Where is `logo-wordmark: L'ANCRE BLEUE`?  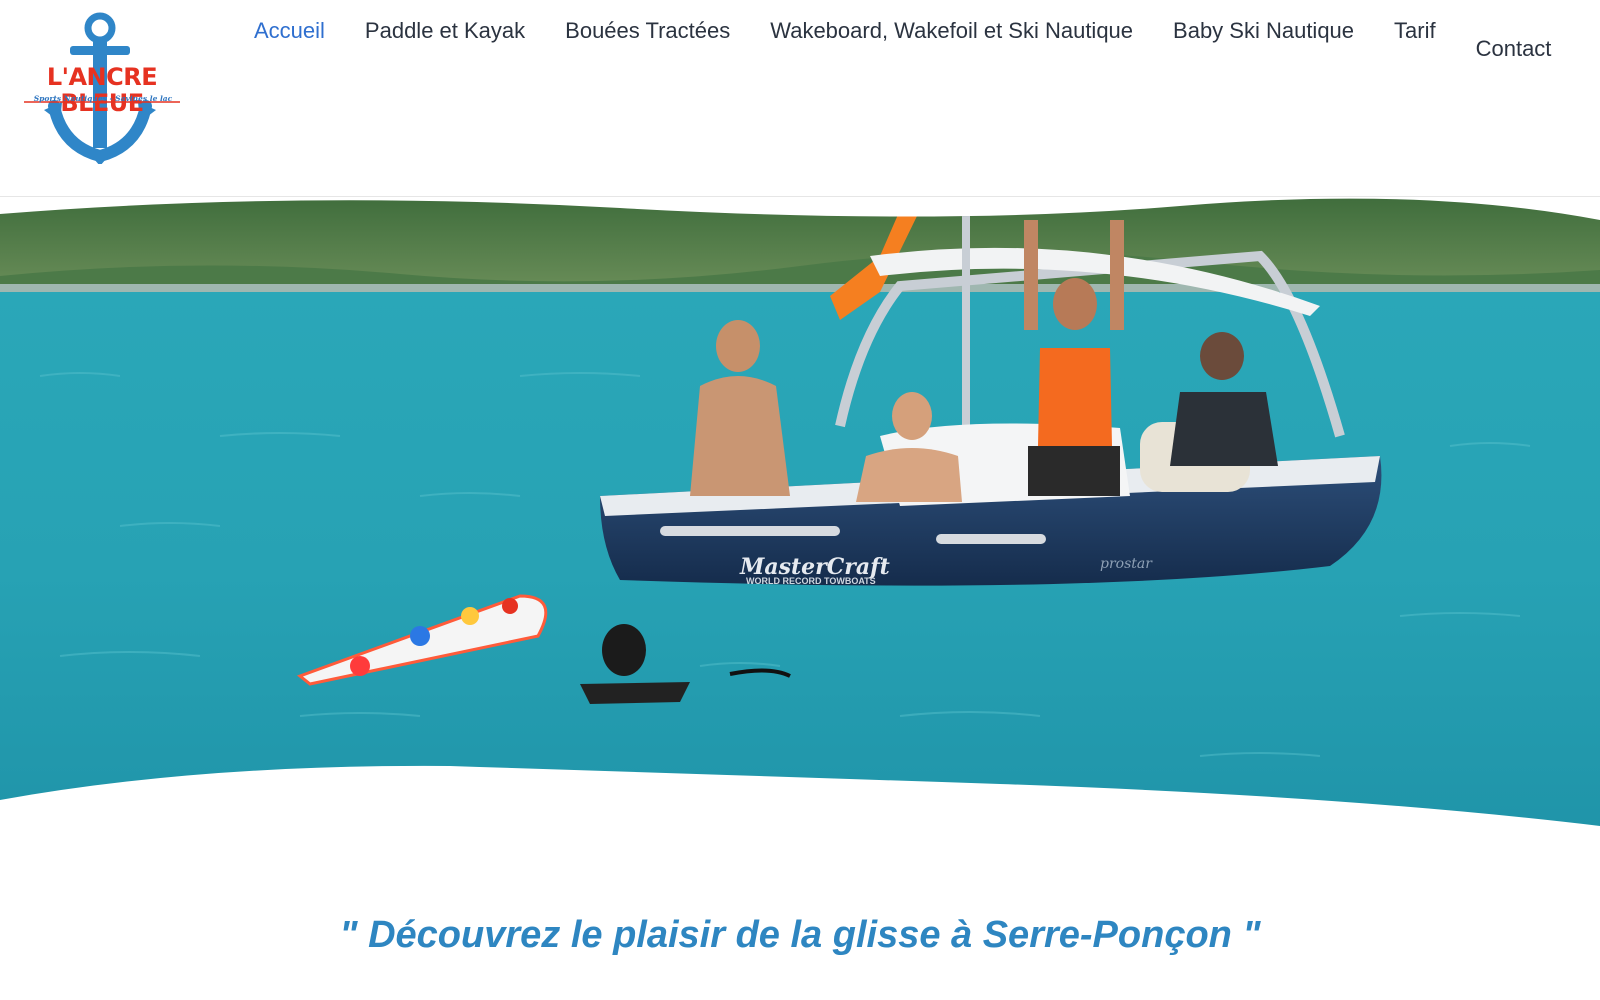
logo-wordmark: L'ANCRE BLEUE is located at coordinates (102, 90).